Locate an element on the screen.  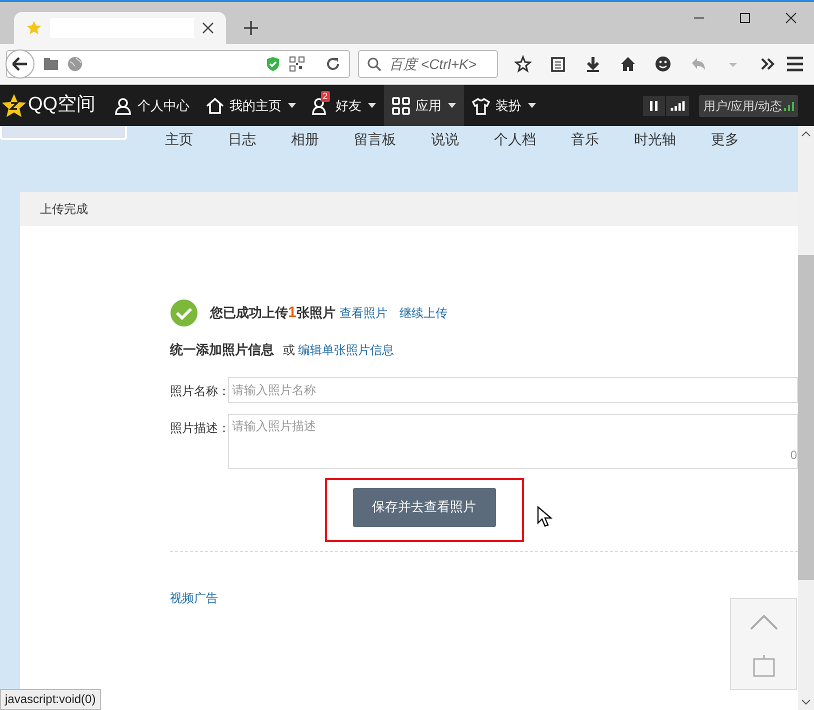
text-link: 编辑单张照片信息 is located at coordinates (346, 350).